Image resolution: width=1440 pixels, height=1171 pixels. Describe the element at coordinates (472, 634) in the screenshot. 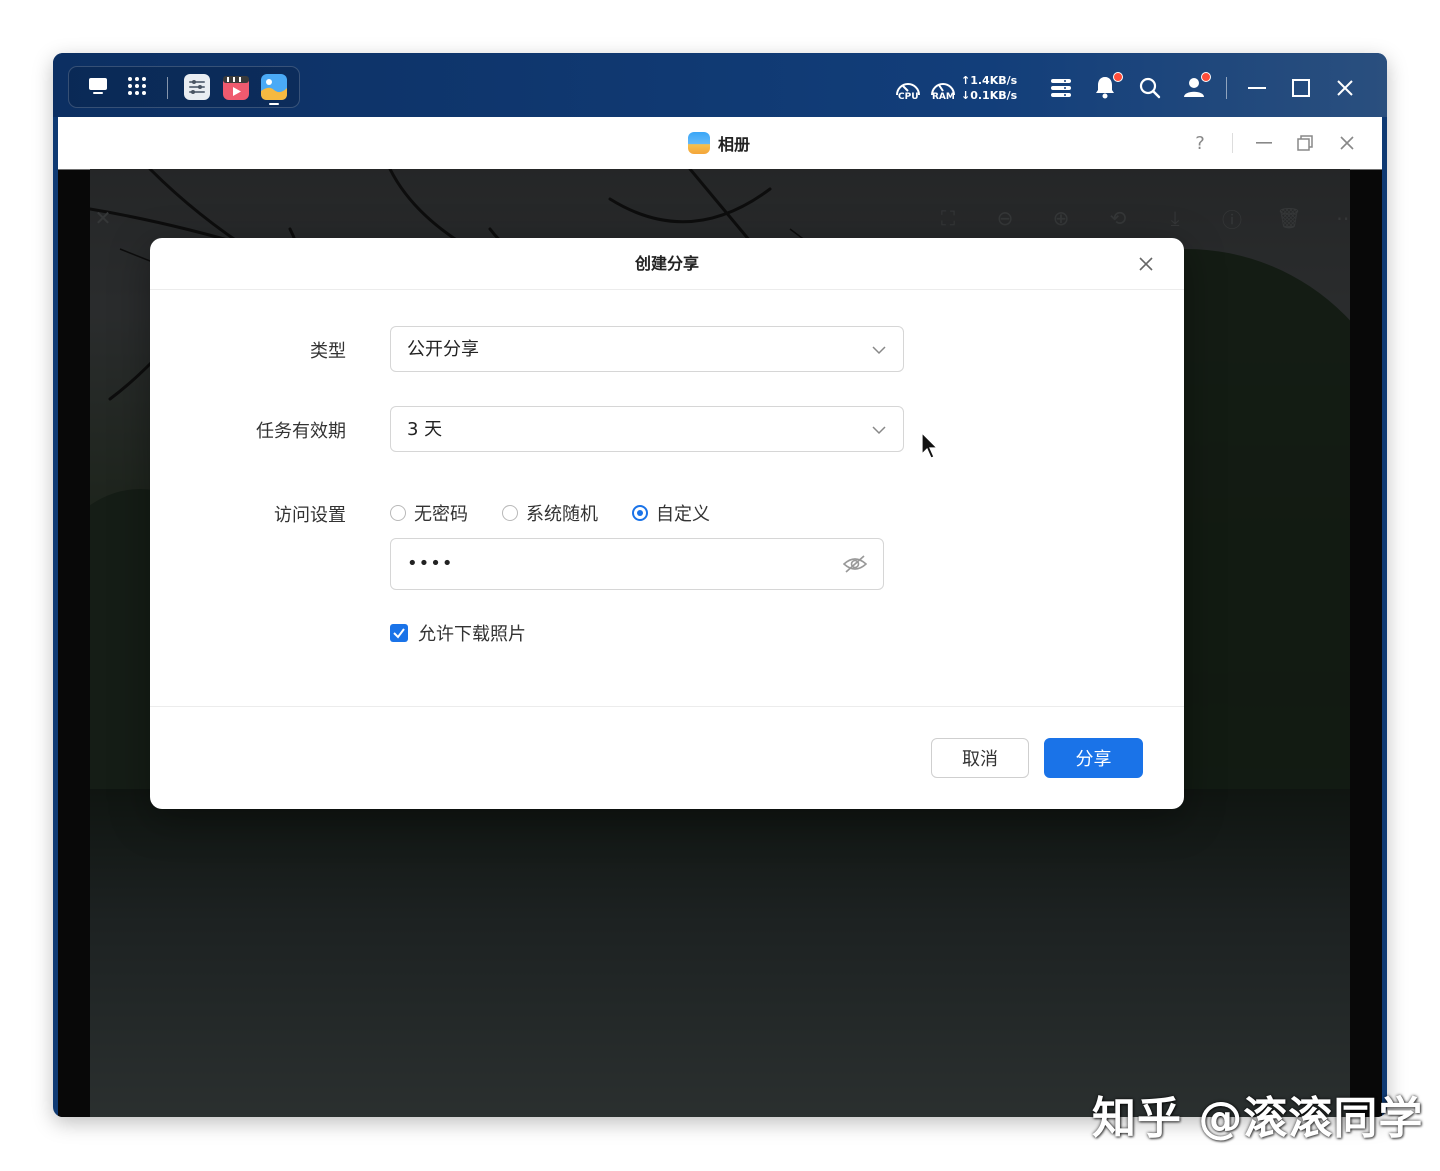

I see `allow-download-label: 允许下载照片` at that location.